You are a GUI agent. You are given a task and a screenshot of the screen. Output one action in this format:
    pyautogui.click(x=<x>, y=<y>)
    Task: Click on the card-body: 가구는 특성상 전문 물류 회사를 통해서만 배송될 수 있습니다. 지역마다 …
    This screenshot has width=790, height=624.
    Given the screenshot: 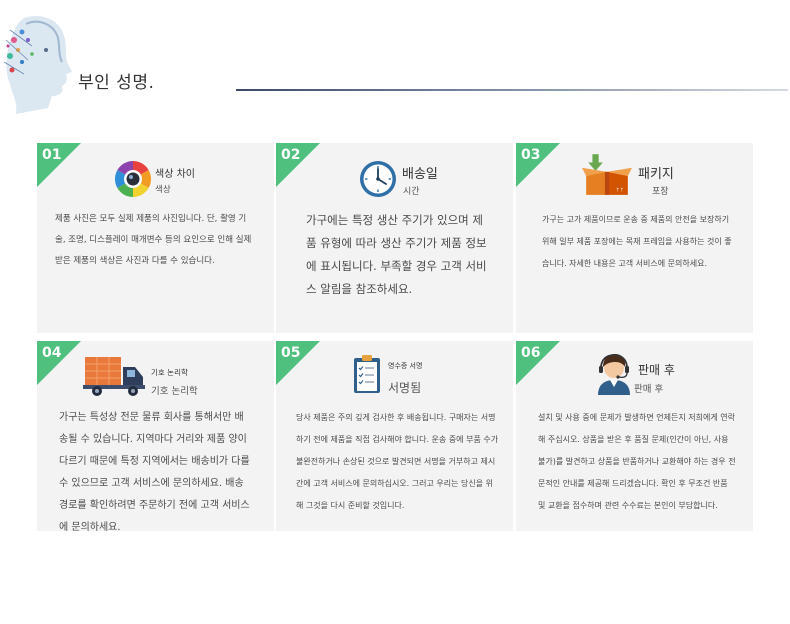 What is the action you would take?
    pyautogui.click(x=154, y=471)
    